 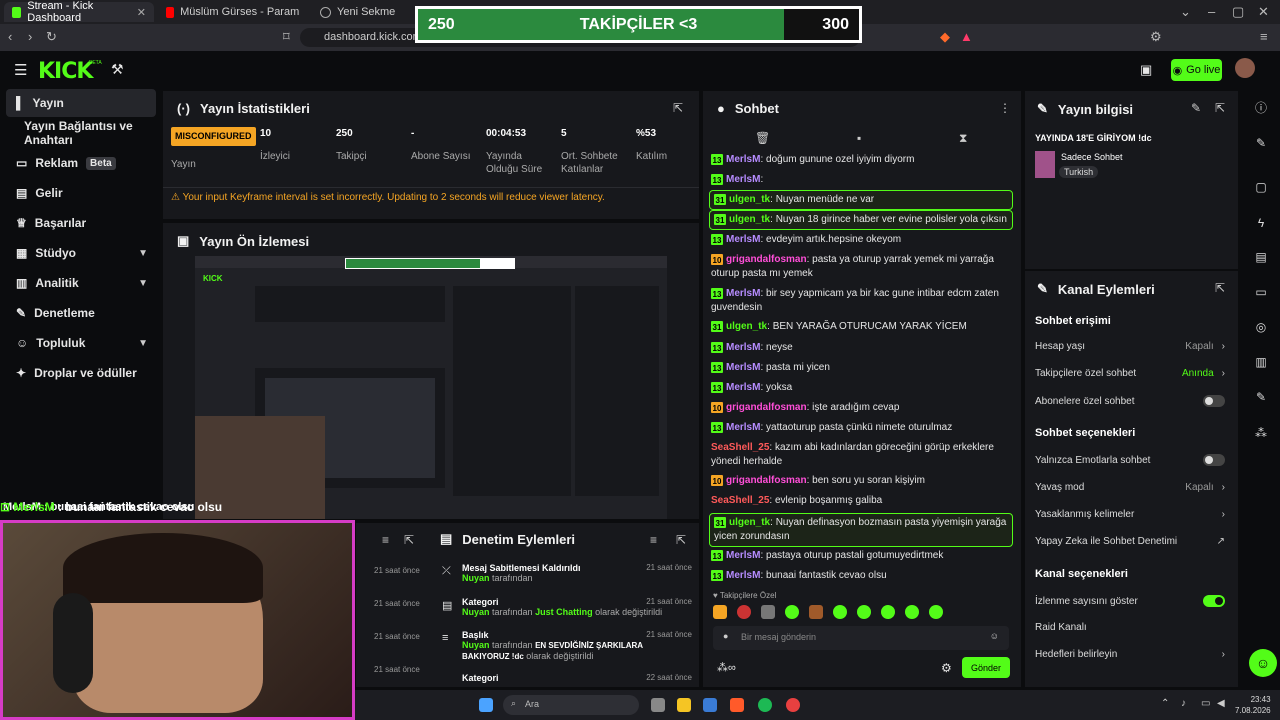 I want to click on settings-gear-icon: ⚙, so click(x=946, y=668).